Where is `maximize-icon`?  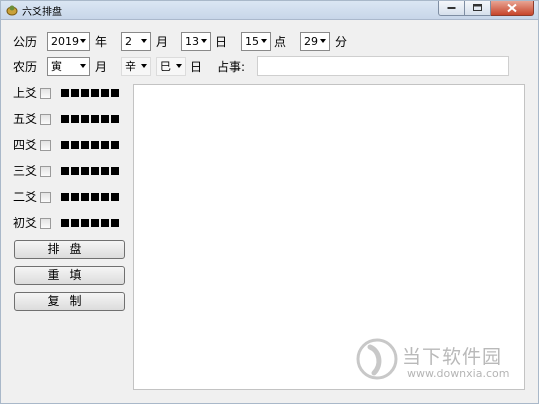
maximize-icon is located at coordinates (477, 7).